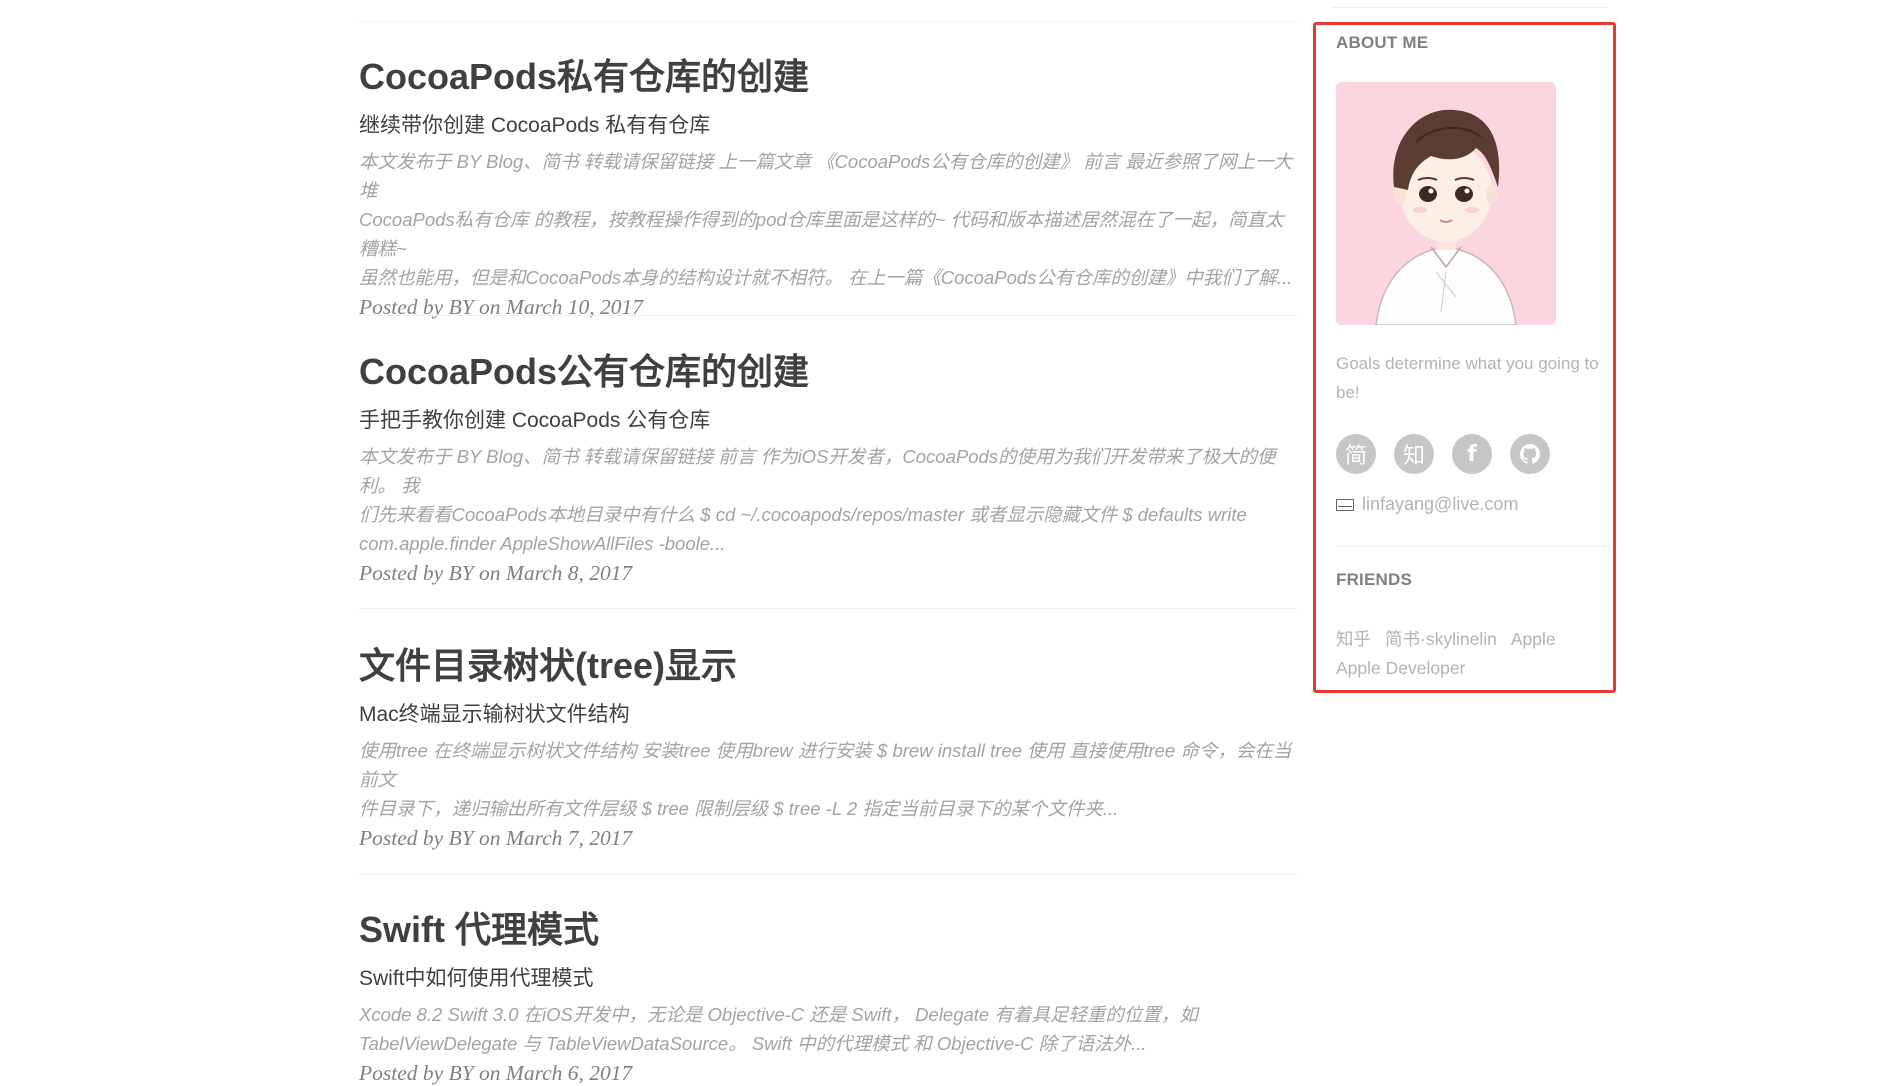 This screenshot has height=1086, width=1901. I want to click on github-icon, so click(1530, 454).